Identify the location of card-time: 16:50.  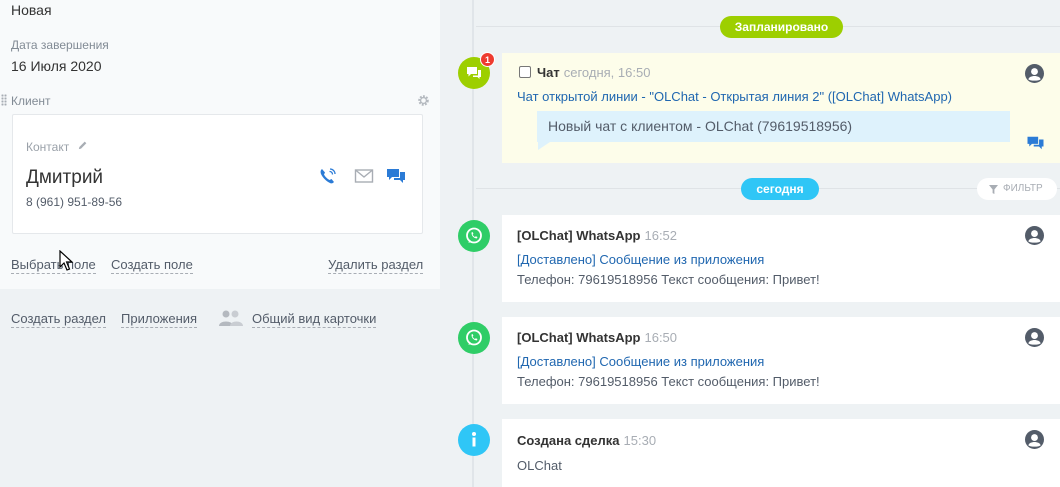
(661, 337).